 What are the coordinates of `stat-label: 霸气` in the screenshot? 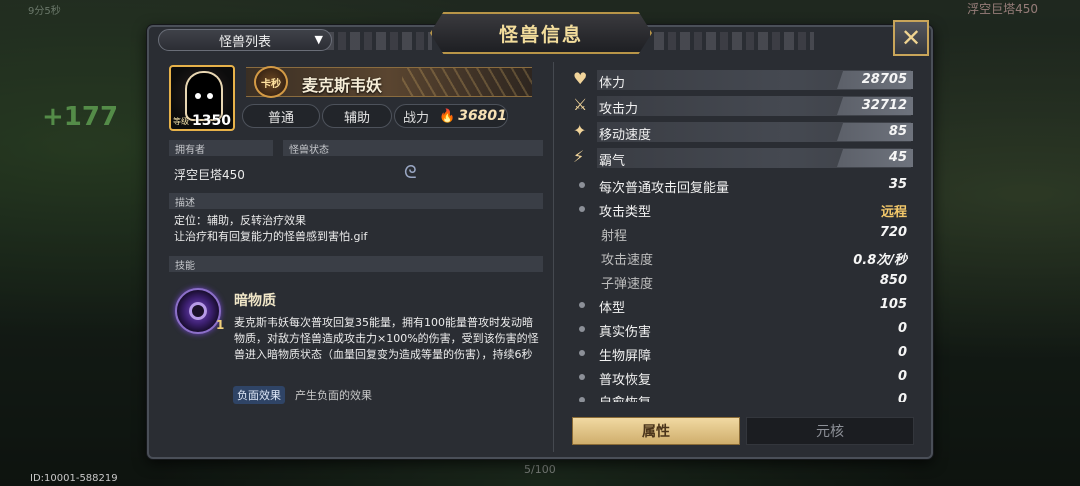 It's located at (612, 161).